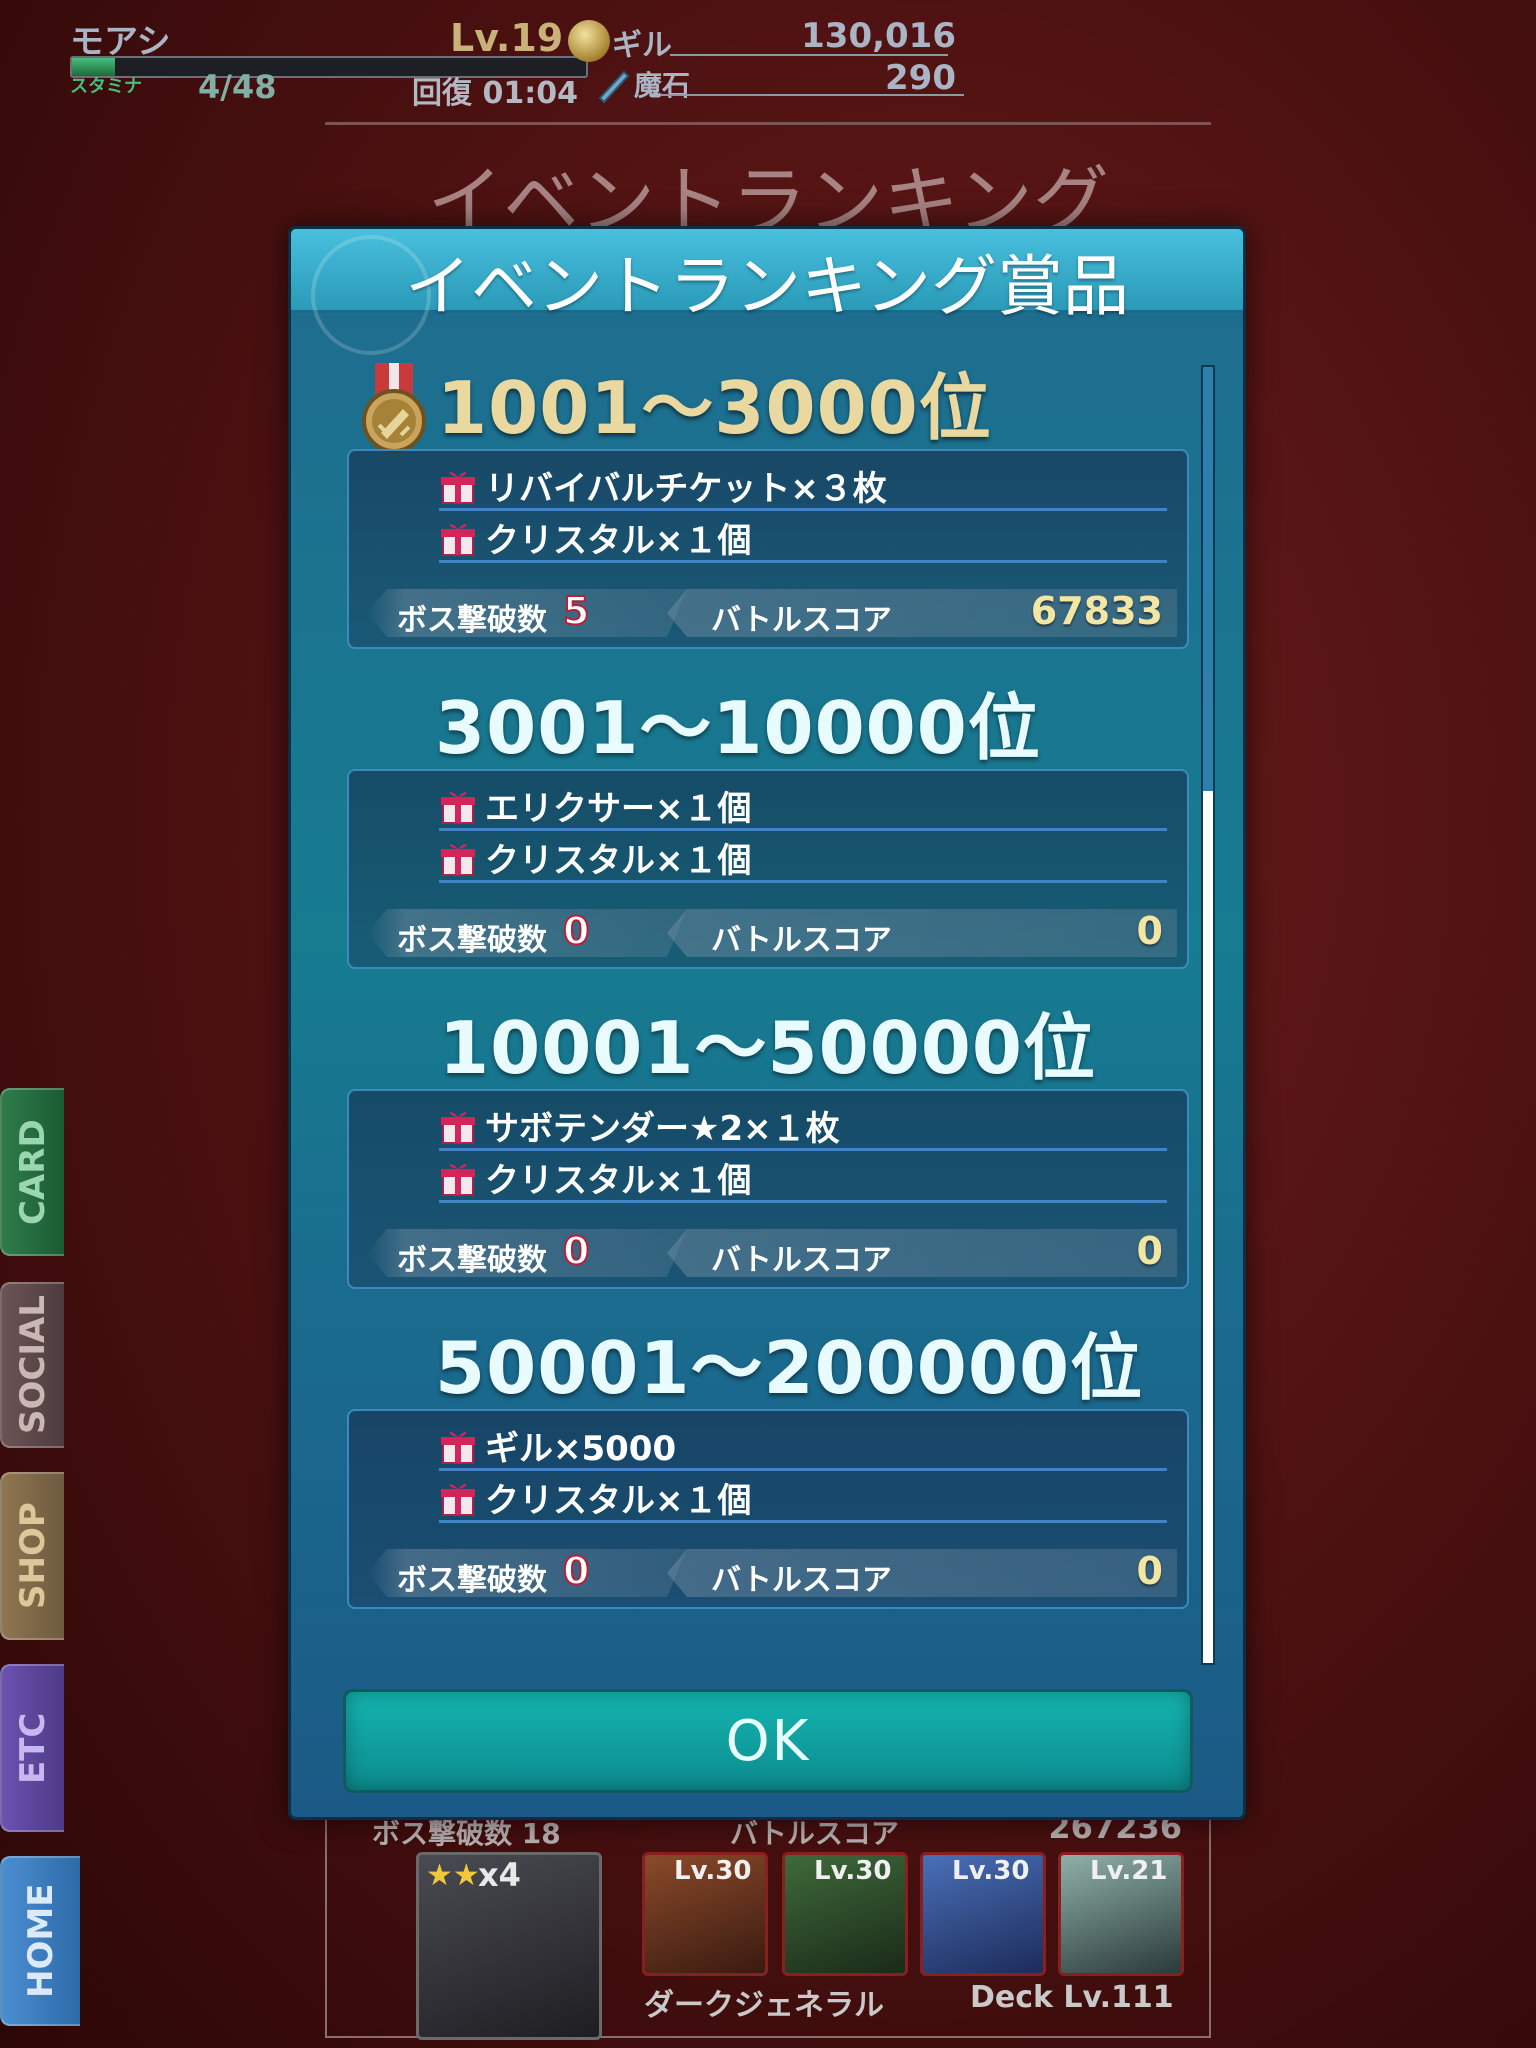 This screenshot has height=2048, width=1536. What do you see at coordinates (764, 2005) in the screenshot?
I see `deck-name: ダークジェネラル` at bounding box center [764, 2005].